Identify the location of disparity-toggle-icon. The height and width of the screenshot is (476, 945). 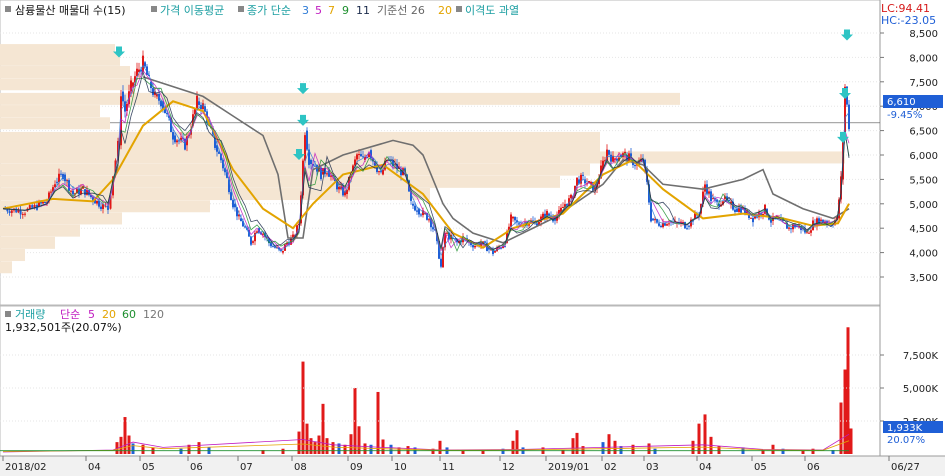
(459, 9).